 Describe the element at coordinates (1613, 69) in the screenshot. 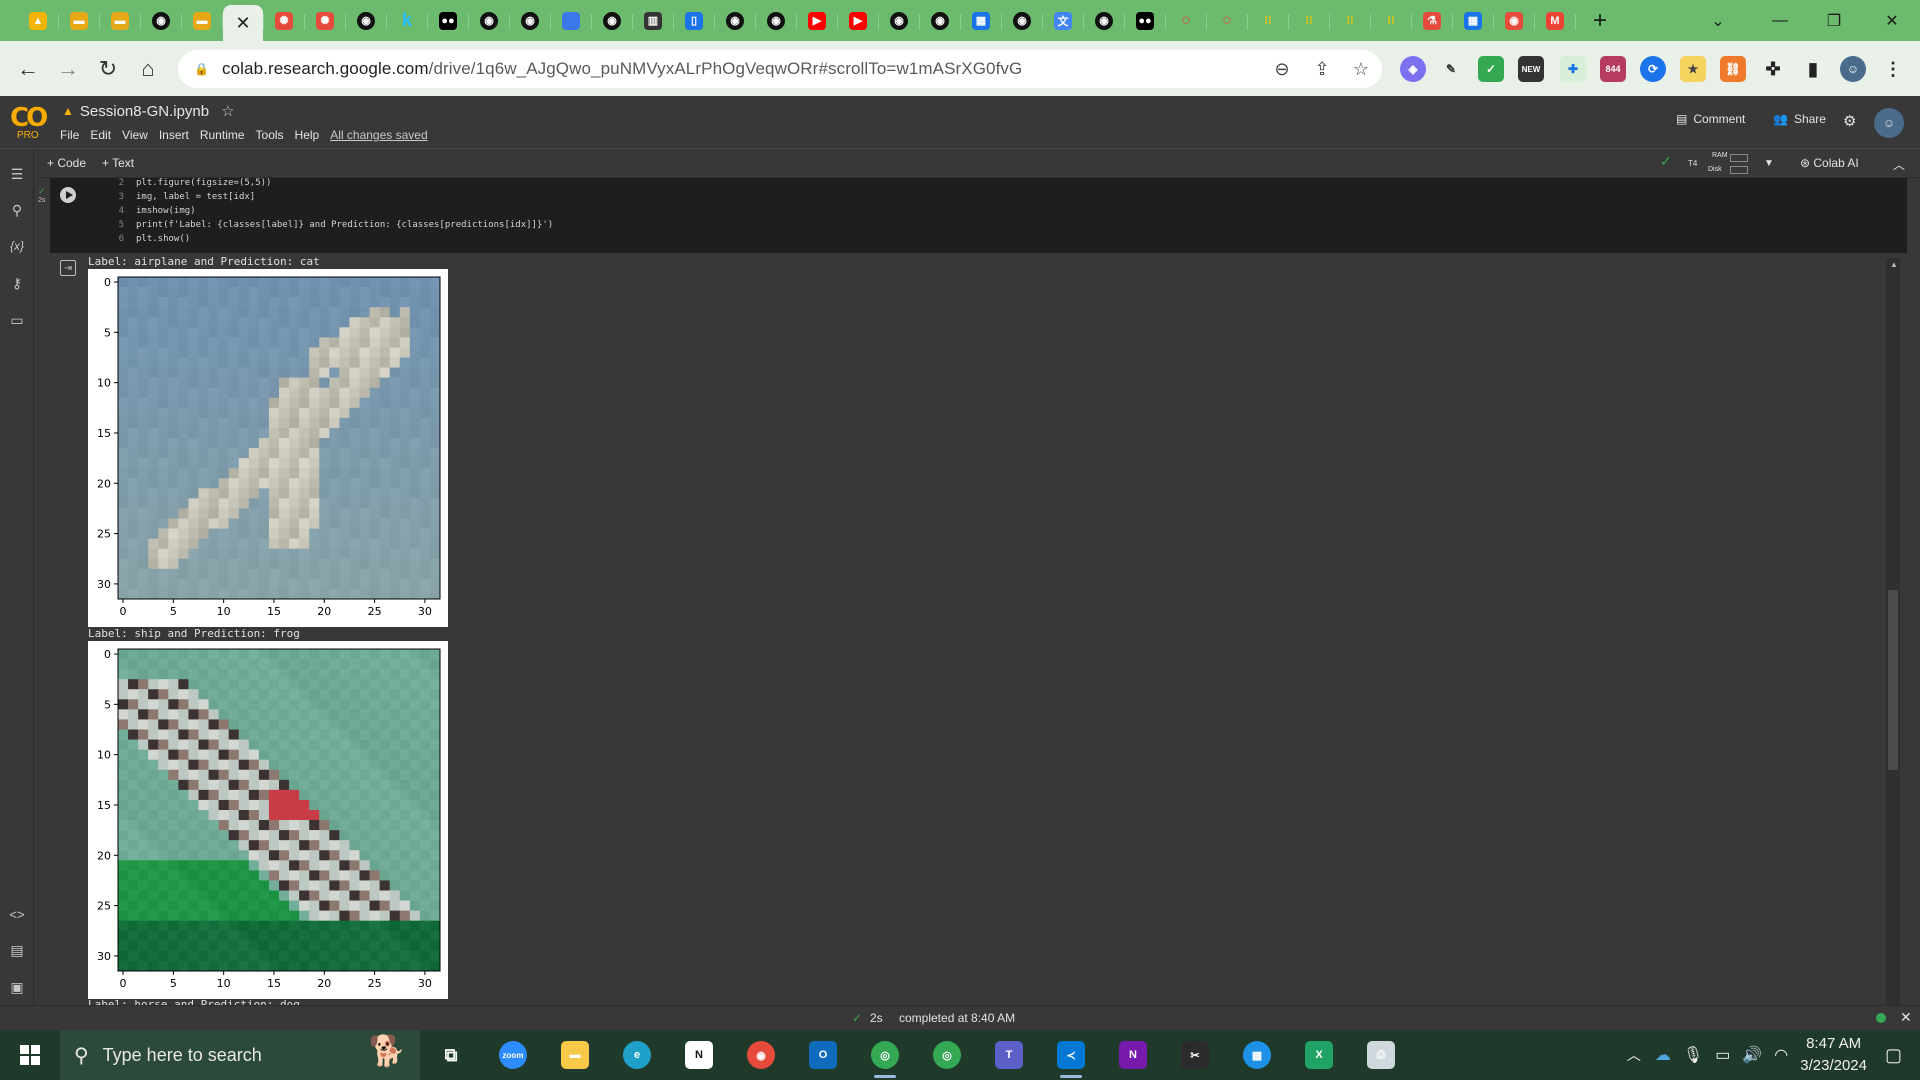

I see `extension-badge-icon: 844` at that location.